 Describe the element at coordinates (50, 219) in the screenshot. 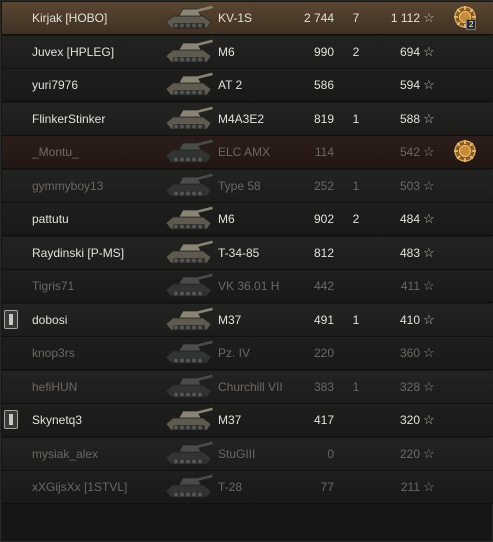

I see `player-name: pattutu` at that location.